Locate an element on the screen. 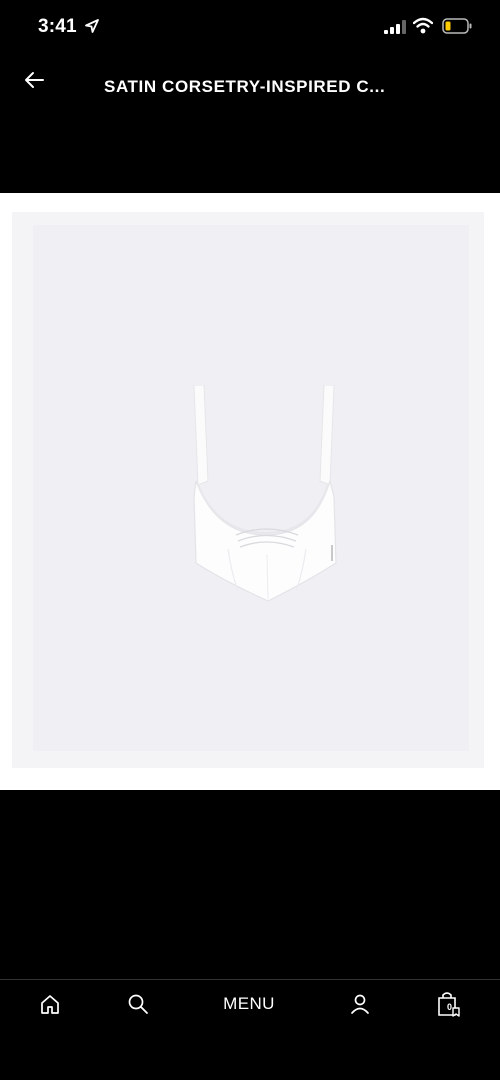  home-icon is located at coordinates (50, 1004).